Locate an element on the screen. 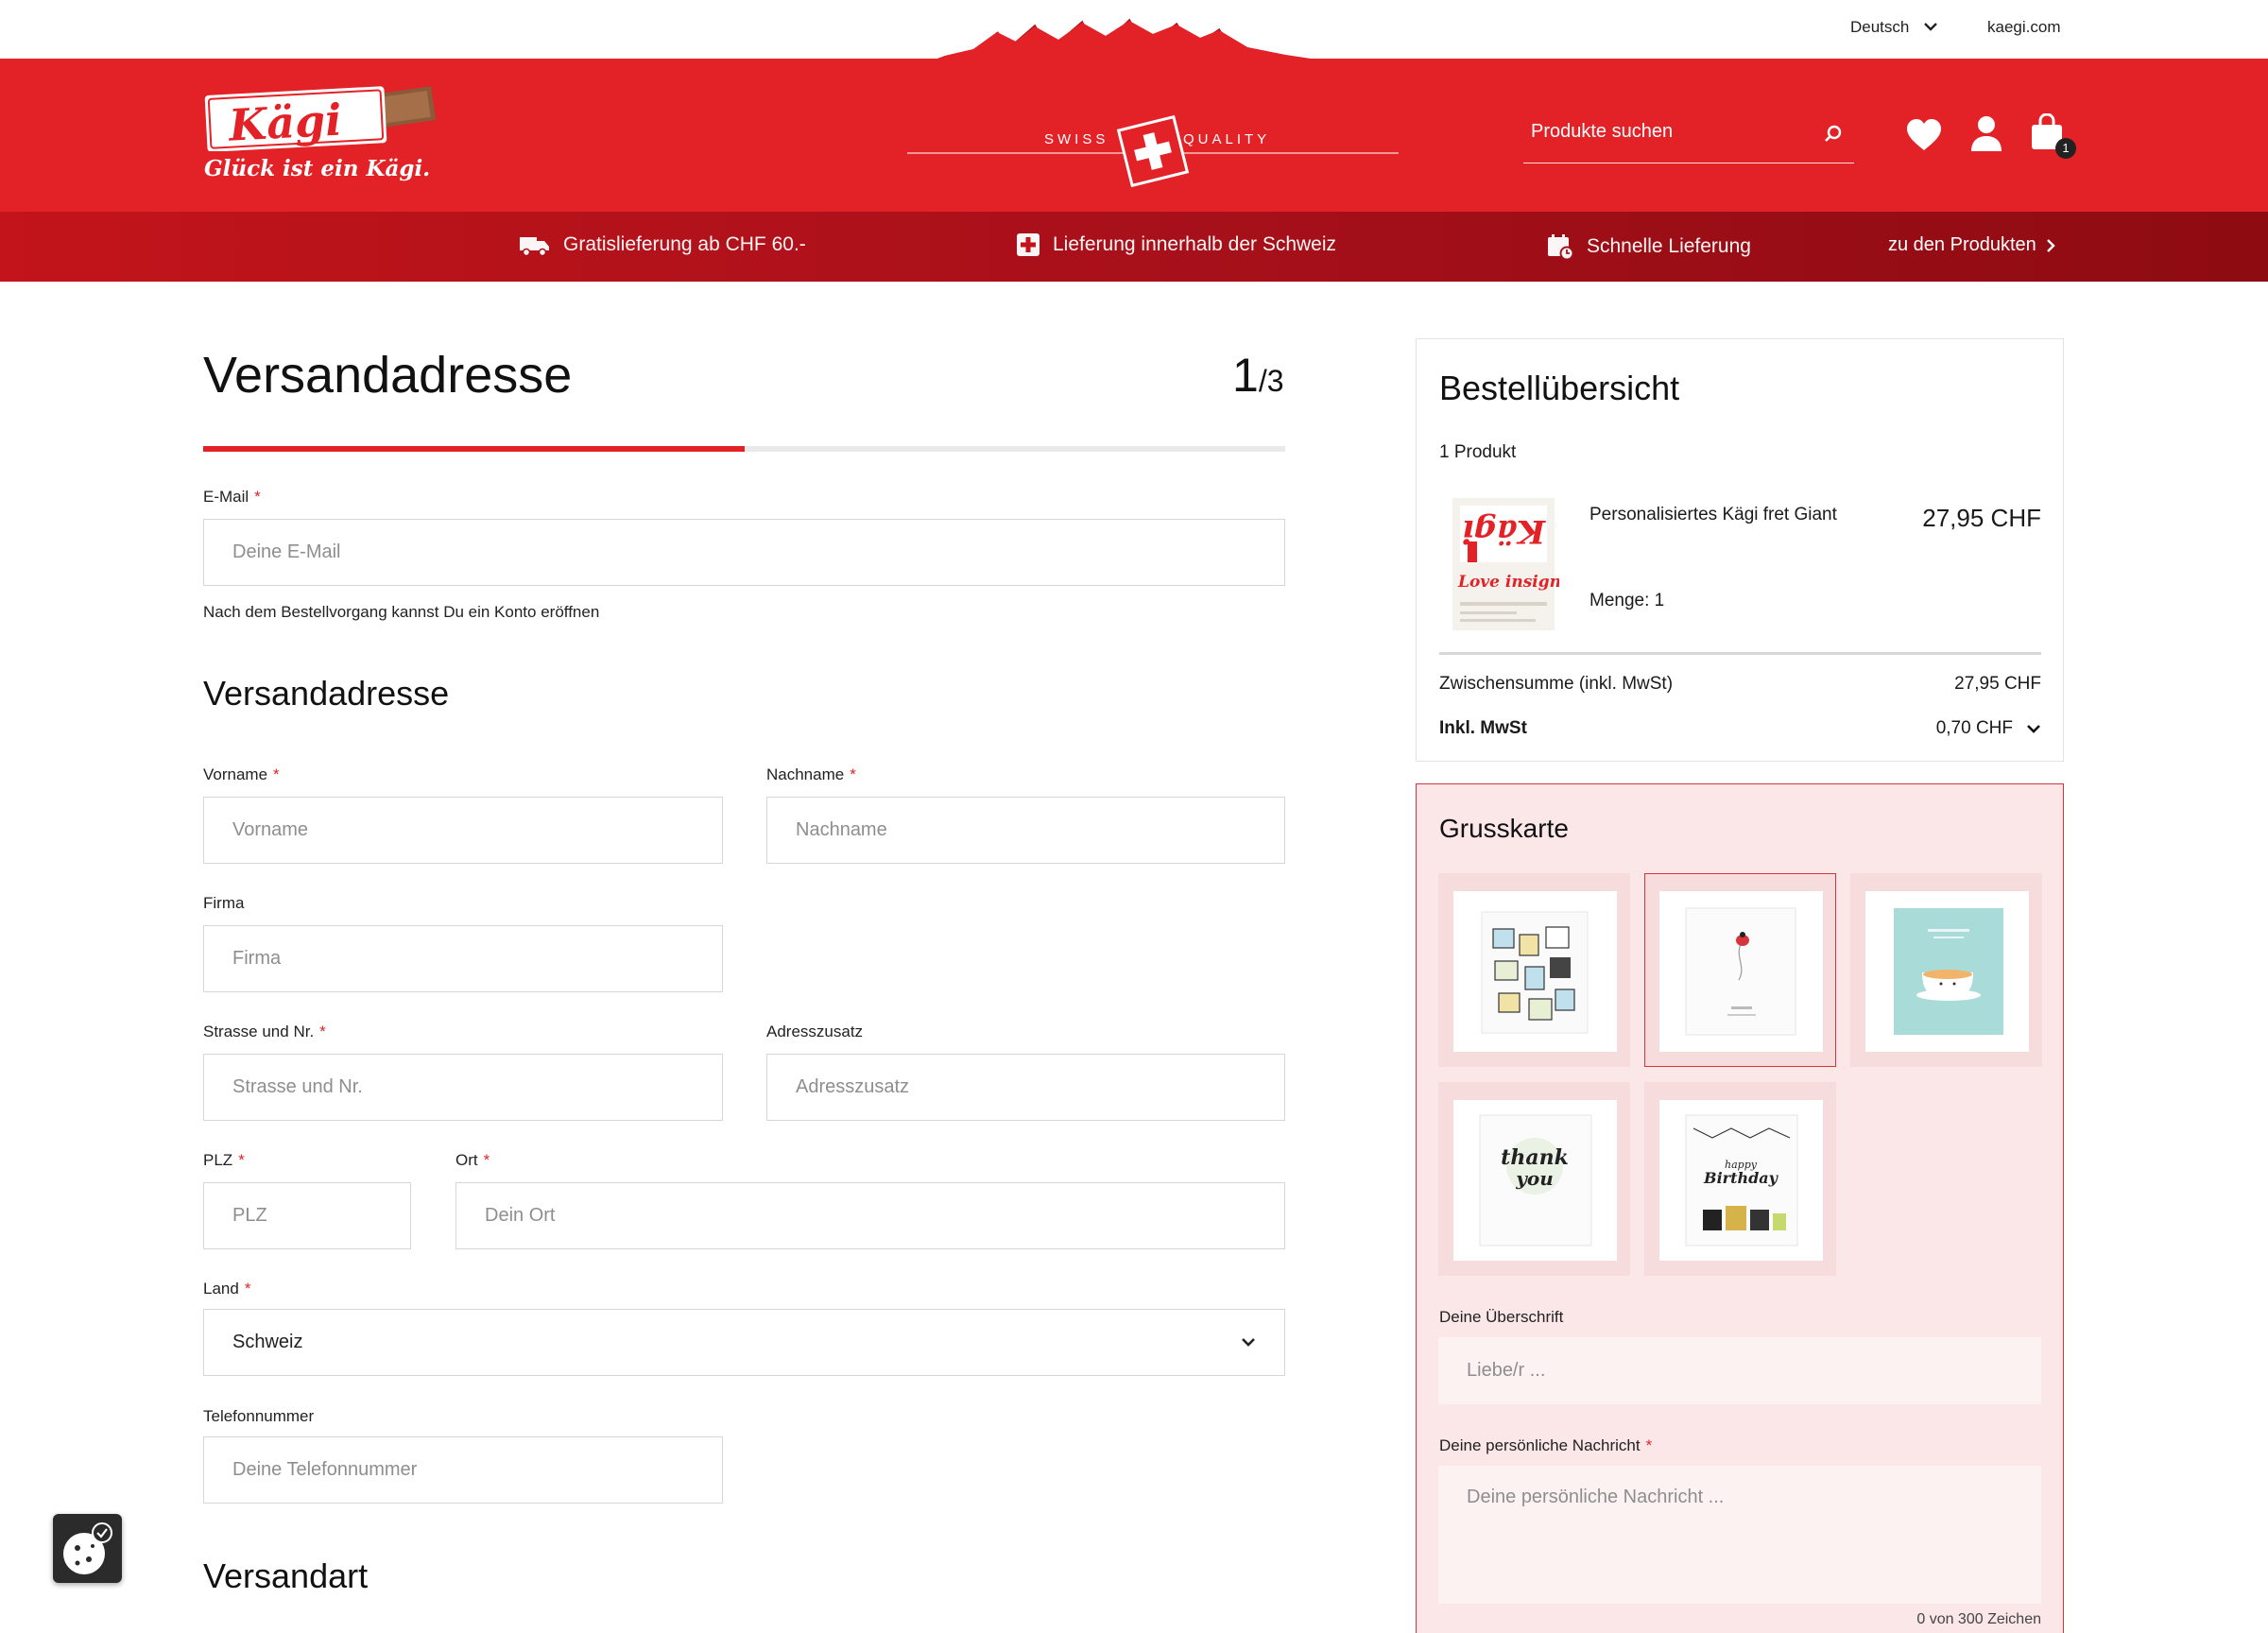  usp-fast-delivery: Schnelle Lieferung is located at coordinates (1649, 246).